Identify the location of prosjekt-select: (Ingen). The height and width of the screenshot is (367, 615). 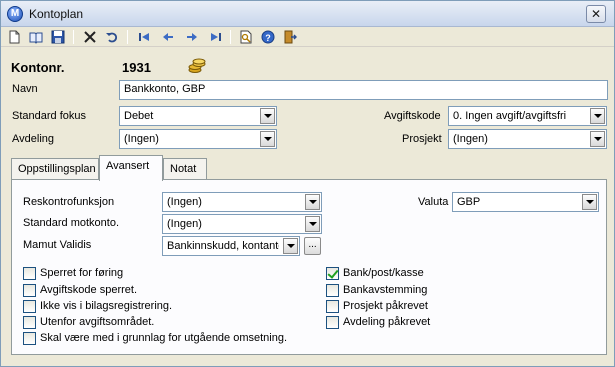
(527, 139).